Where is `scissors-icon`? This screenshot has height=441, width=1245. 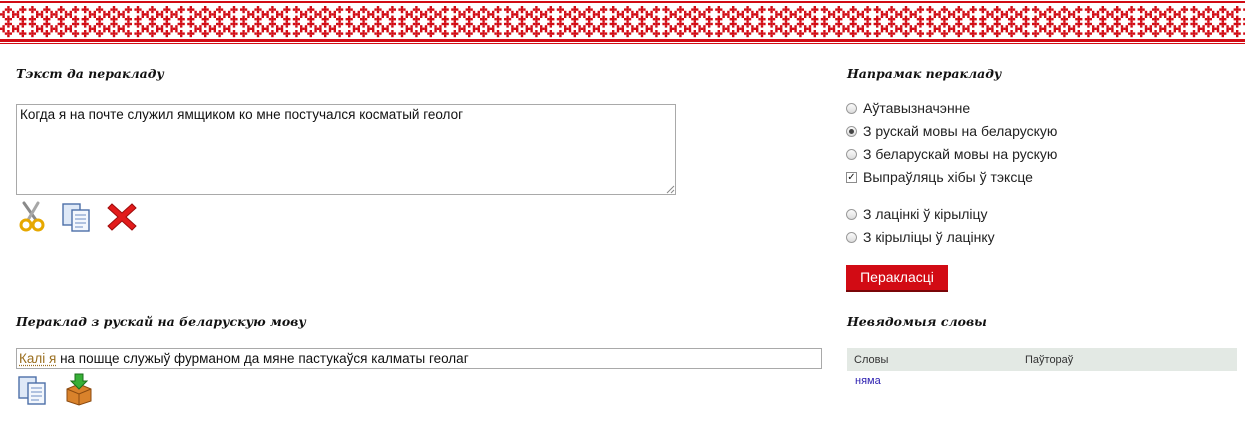
scissors-icon is located at coordinates (33, 217).